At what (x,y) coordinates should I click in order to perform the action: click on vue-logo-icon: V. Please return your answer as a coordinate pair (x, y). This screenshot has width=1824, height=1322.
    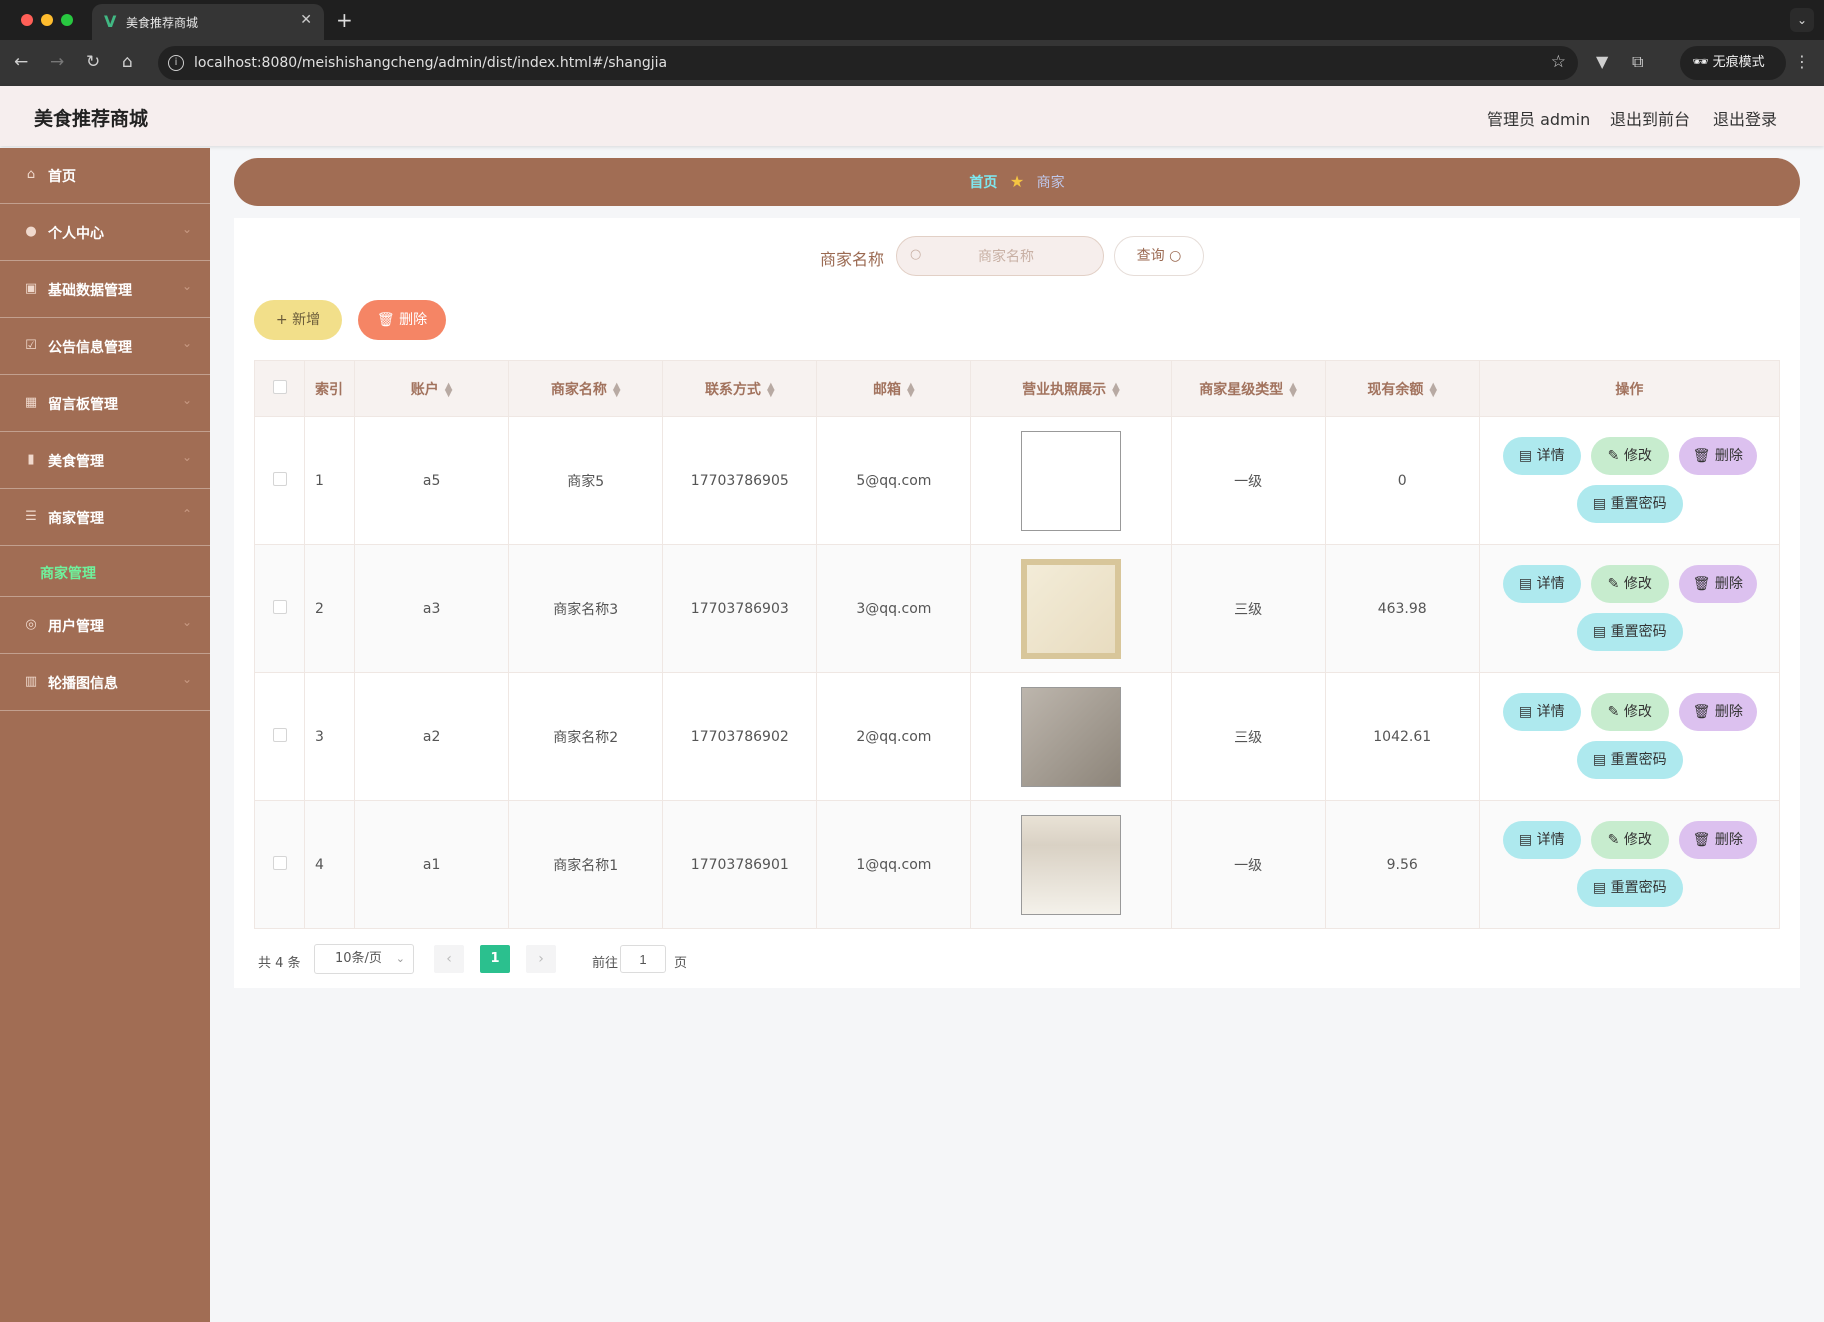
    Looking at the image, I should click on (110, 21).